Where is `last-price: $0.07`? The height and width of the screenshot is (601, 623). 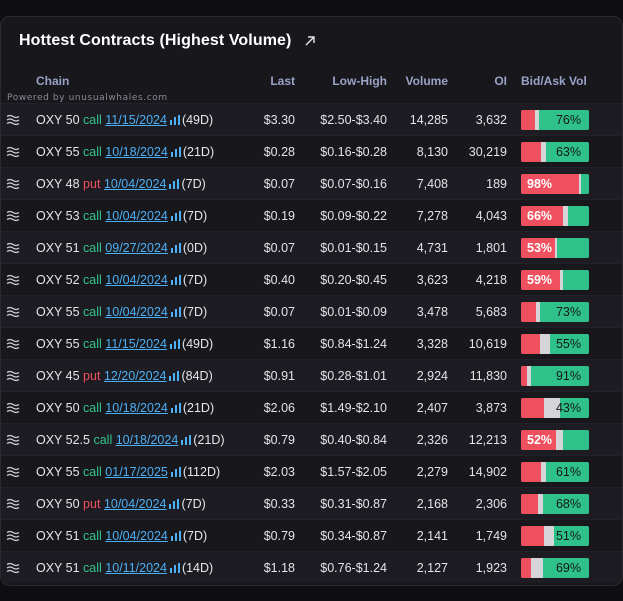 last-price: $0.07 is located at coordinates (279, 312).